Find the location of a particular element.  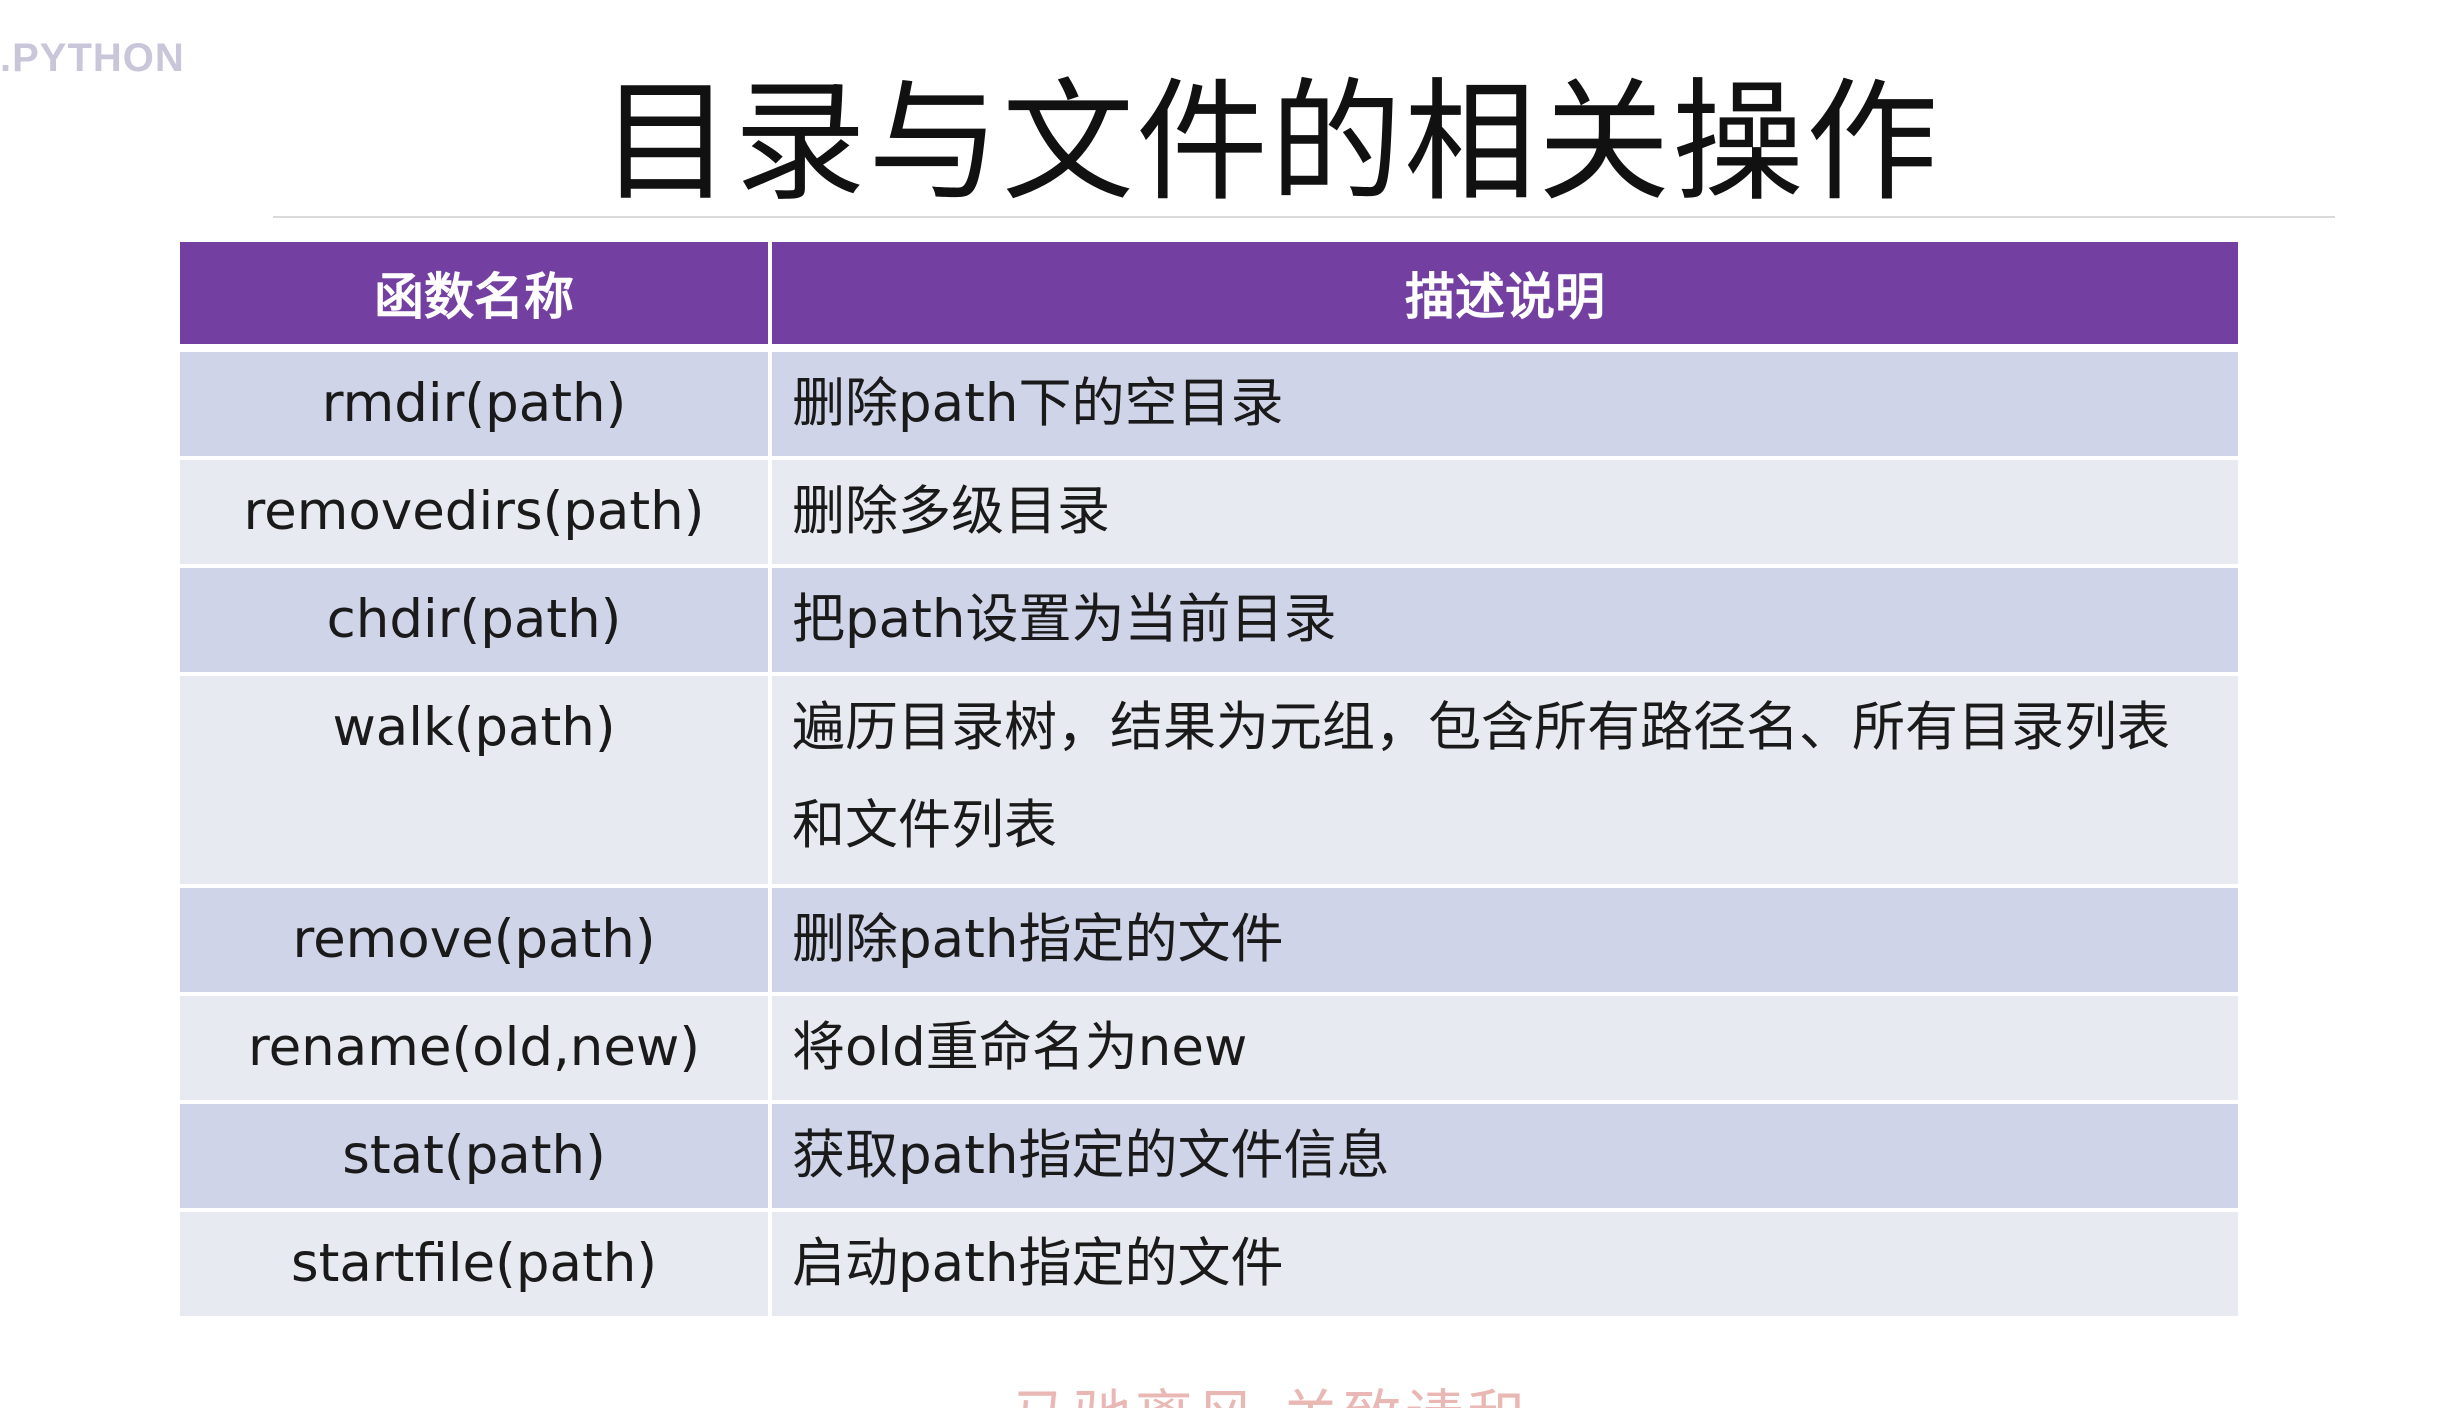

table-row: chdir(path) 把path设置为当前目录 is located at coordinates (1209, 621).